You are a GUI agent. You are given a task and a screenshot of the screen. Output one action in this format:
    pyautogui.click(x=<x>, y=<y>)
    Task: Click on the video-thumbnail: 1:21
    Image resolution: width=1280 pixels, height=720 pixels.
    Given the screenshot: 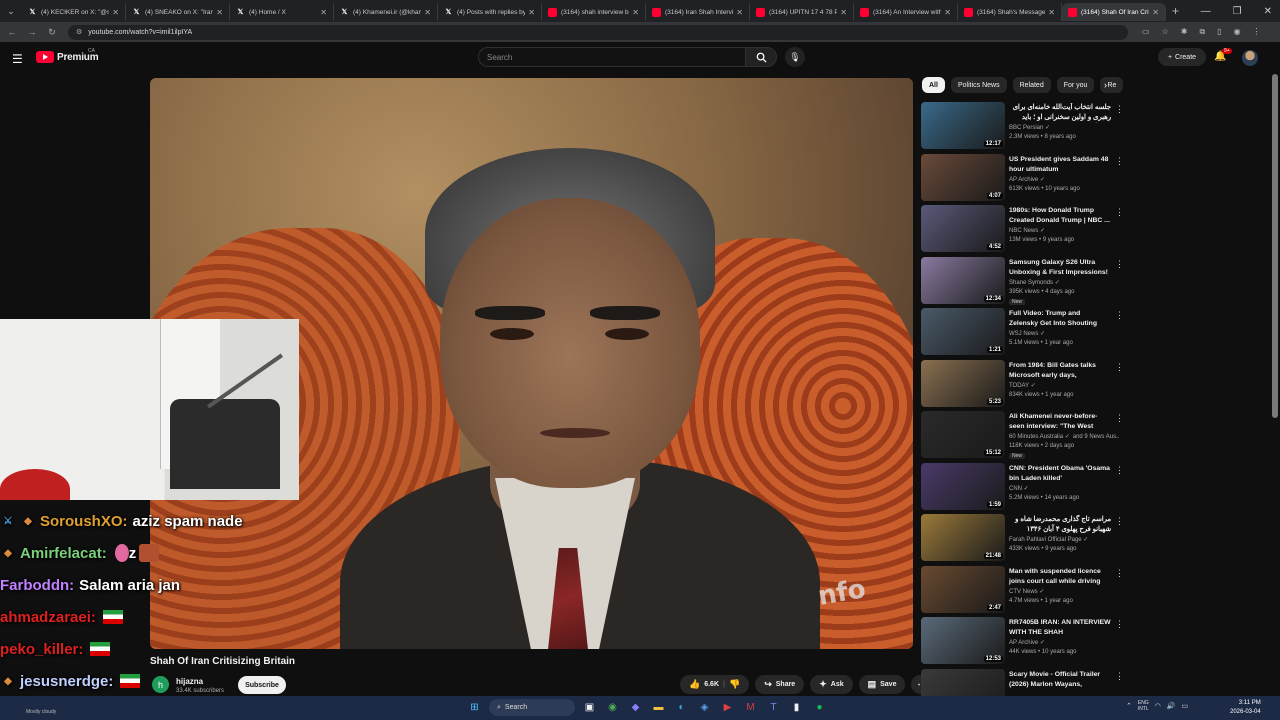 What is the action you would take?
    pyautogui.click(x=963, y=331)
    